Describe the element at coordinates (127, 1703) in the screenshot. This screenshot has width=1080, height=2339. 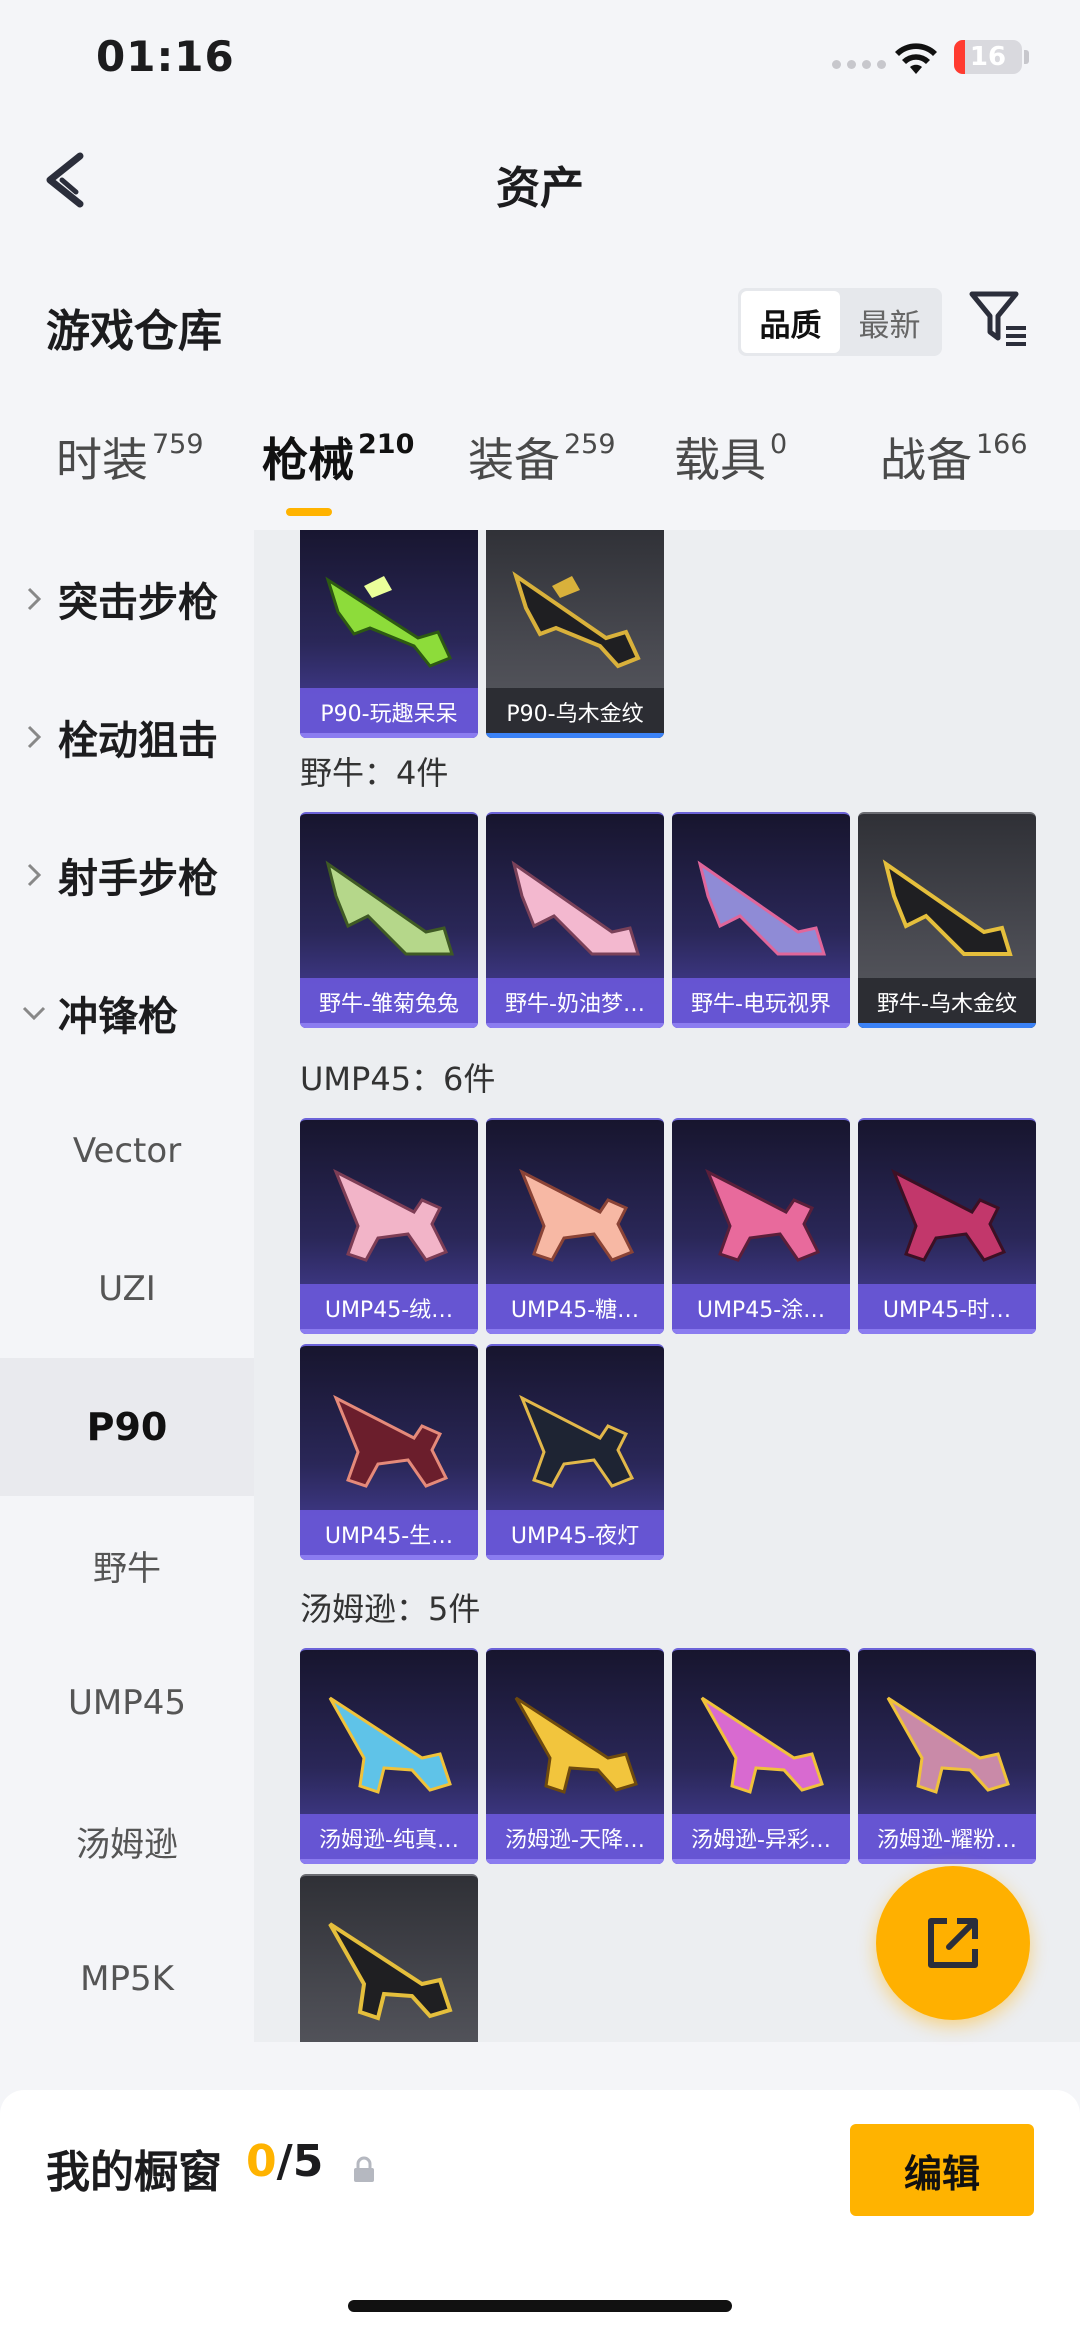
I see `sidebar-item-ump45: UMP45` at that location.